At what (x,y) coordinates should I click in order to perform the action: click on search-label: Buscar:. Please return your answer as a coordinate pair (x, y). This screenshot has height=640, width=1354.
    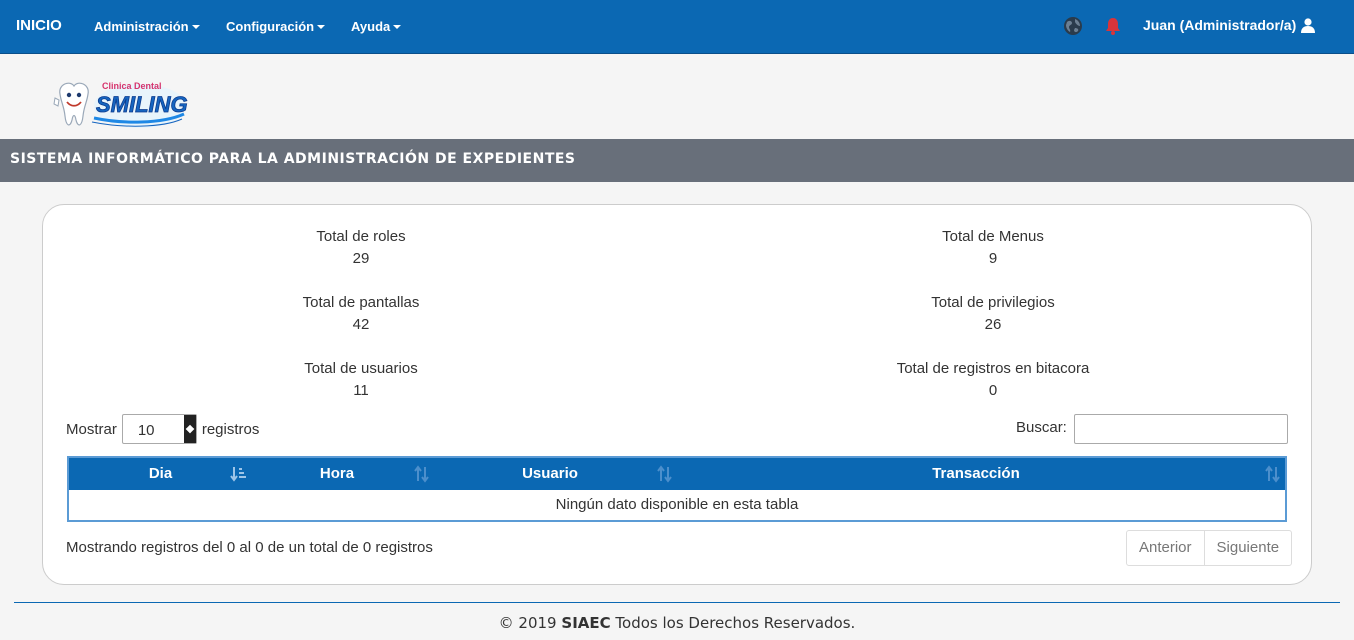
    Looking at the image, I should click on (1041, 427).